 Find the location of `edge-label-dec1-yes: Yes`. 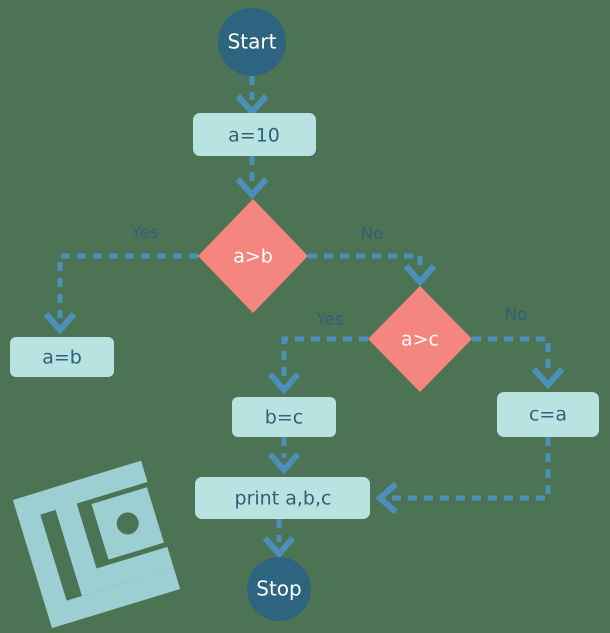

edge-label-dec1-yes: Yes is located at coordinates (144, 233).